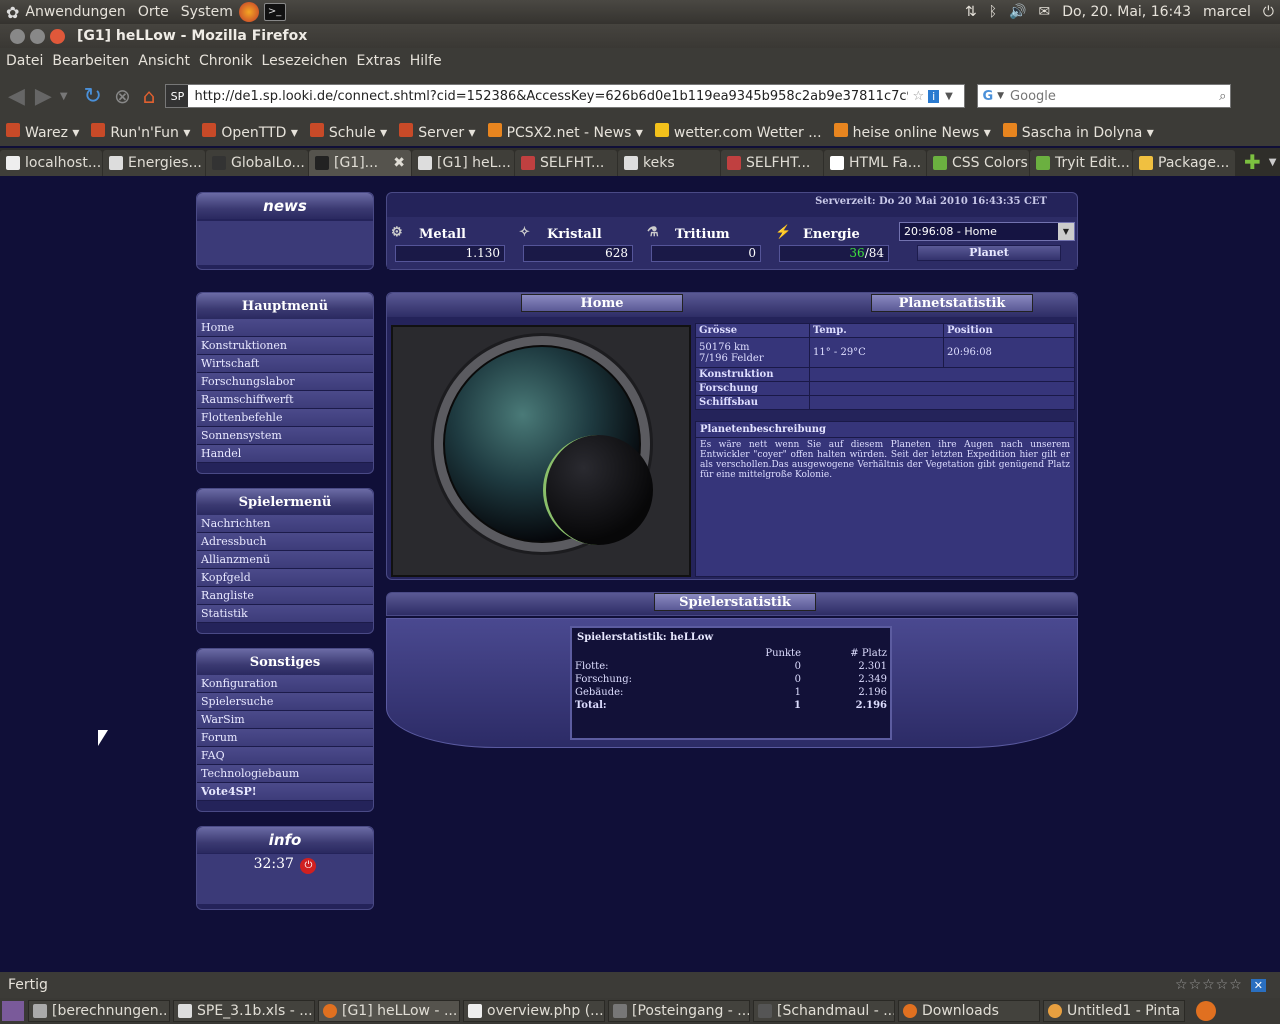 The height and width of the screenshot is (1024, 1280). Describe the element at coordinates (308, 866) in the screenshot. I see `logout-icon: ⏻` at that location.